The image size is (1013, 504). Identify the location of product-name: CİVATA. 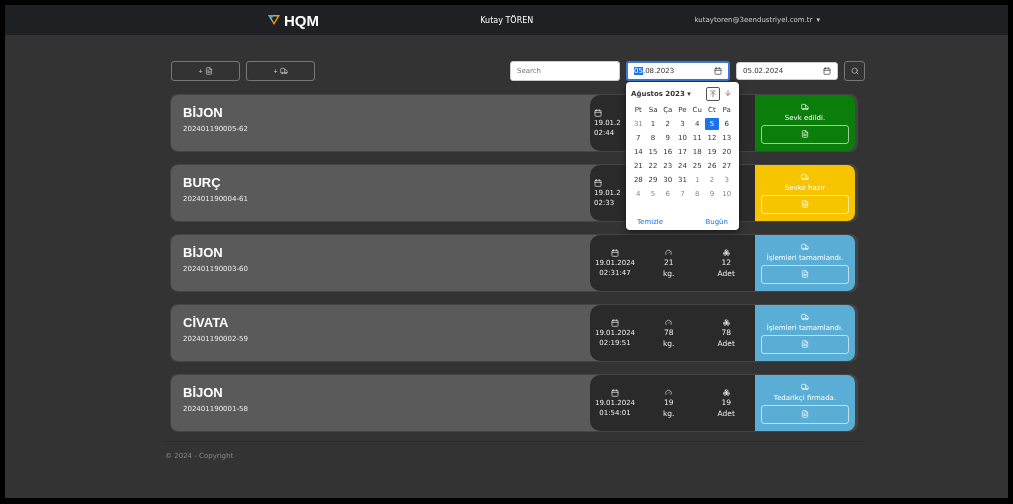
(206, 322).